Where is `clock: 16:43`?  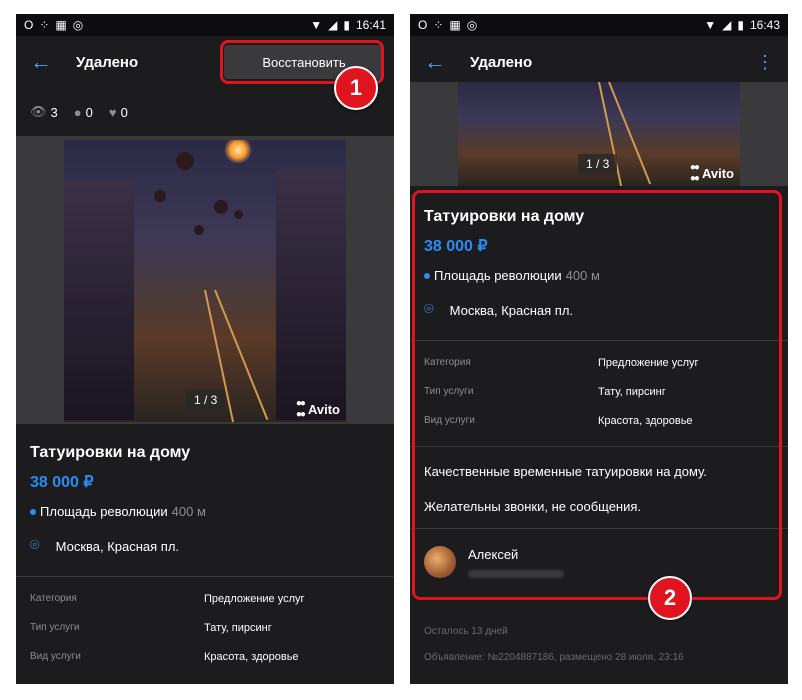
clock: 16:43 is located at coordinates (764, 25).